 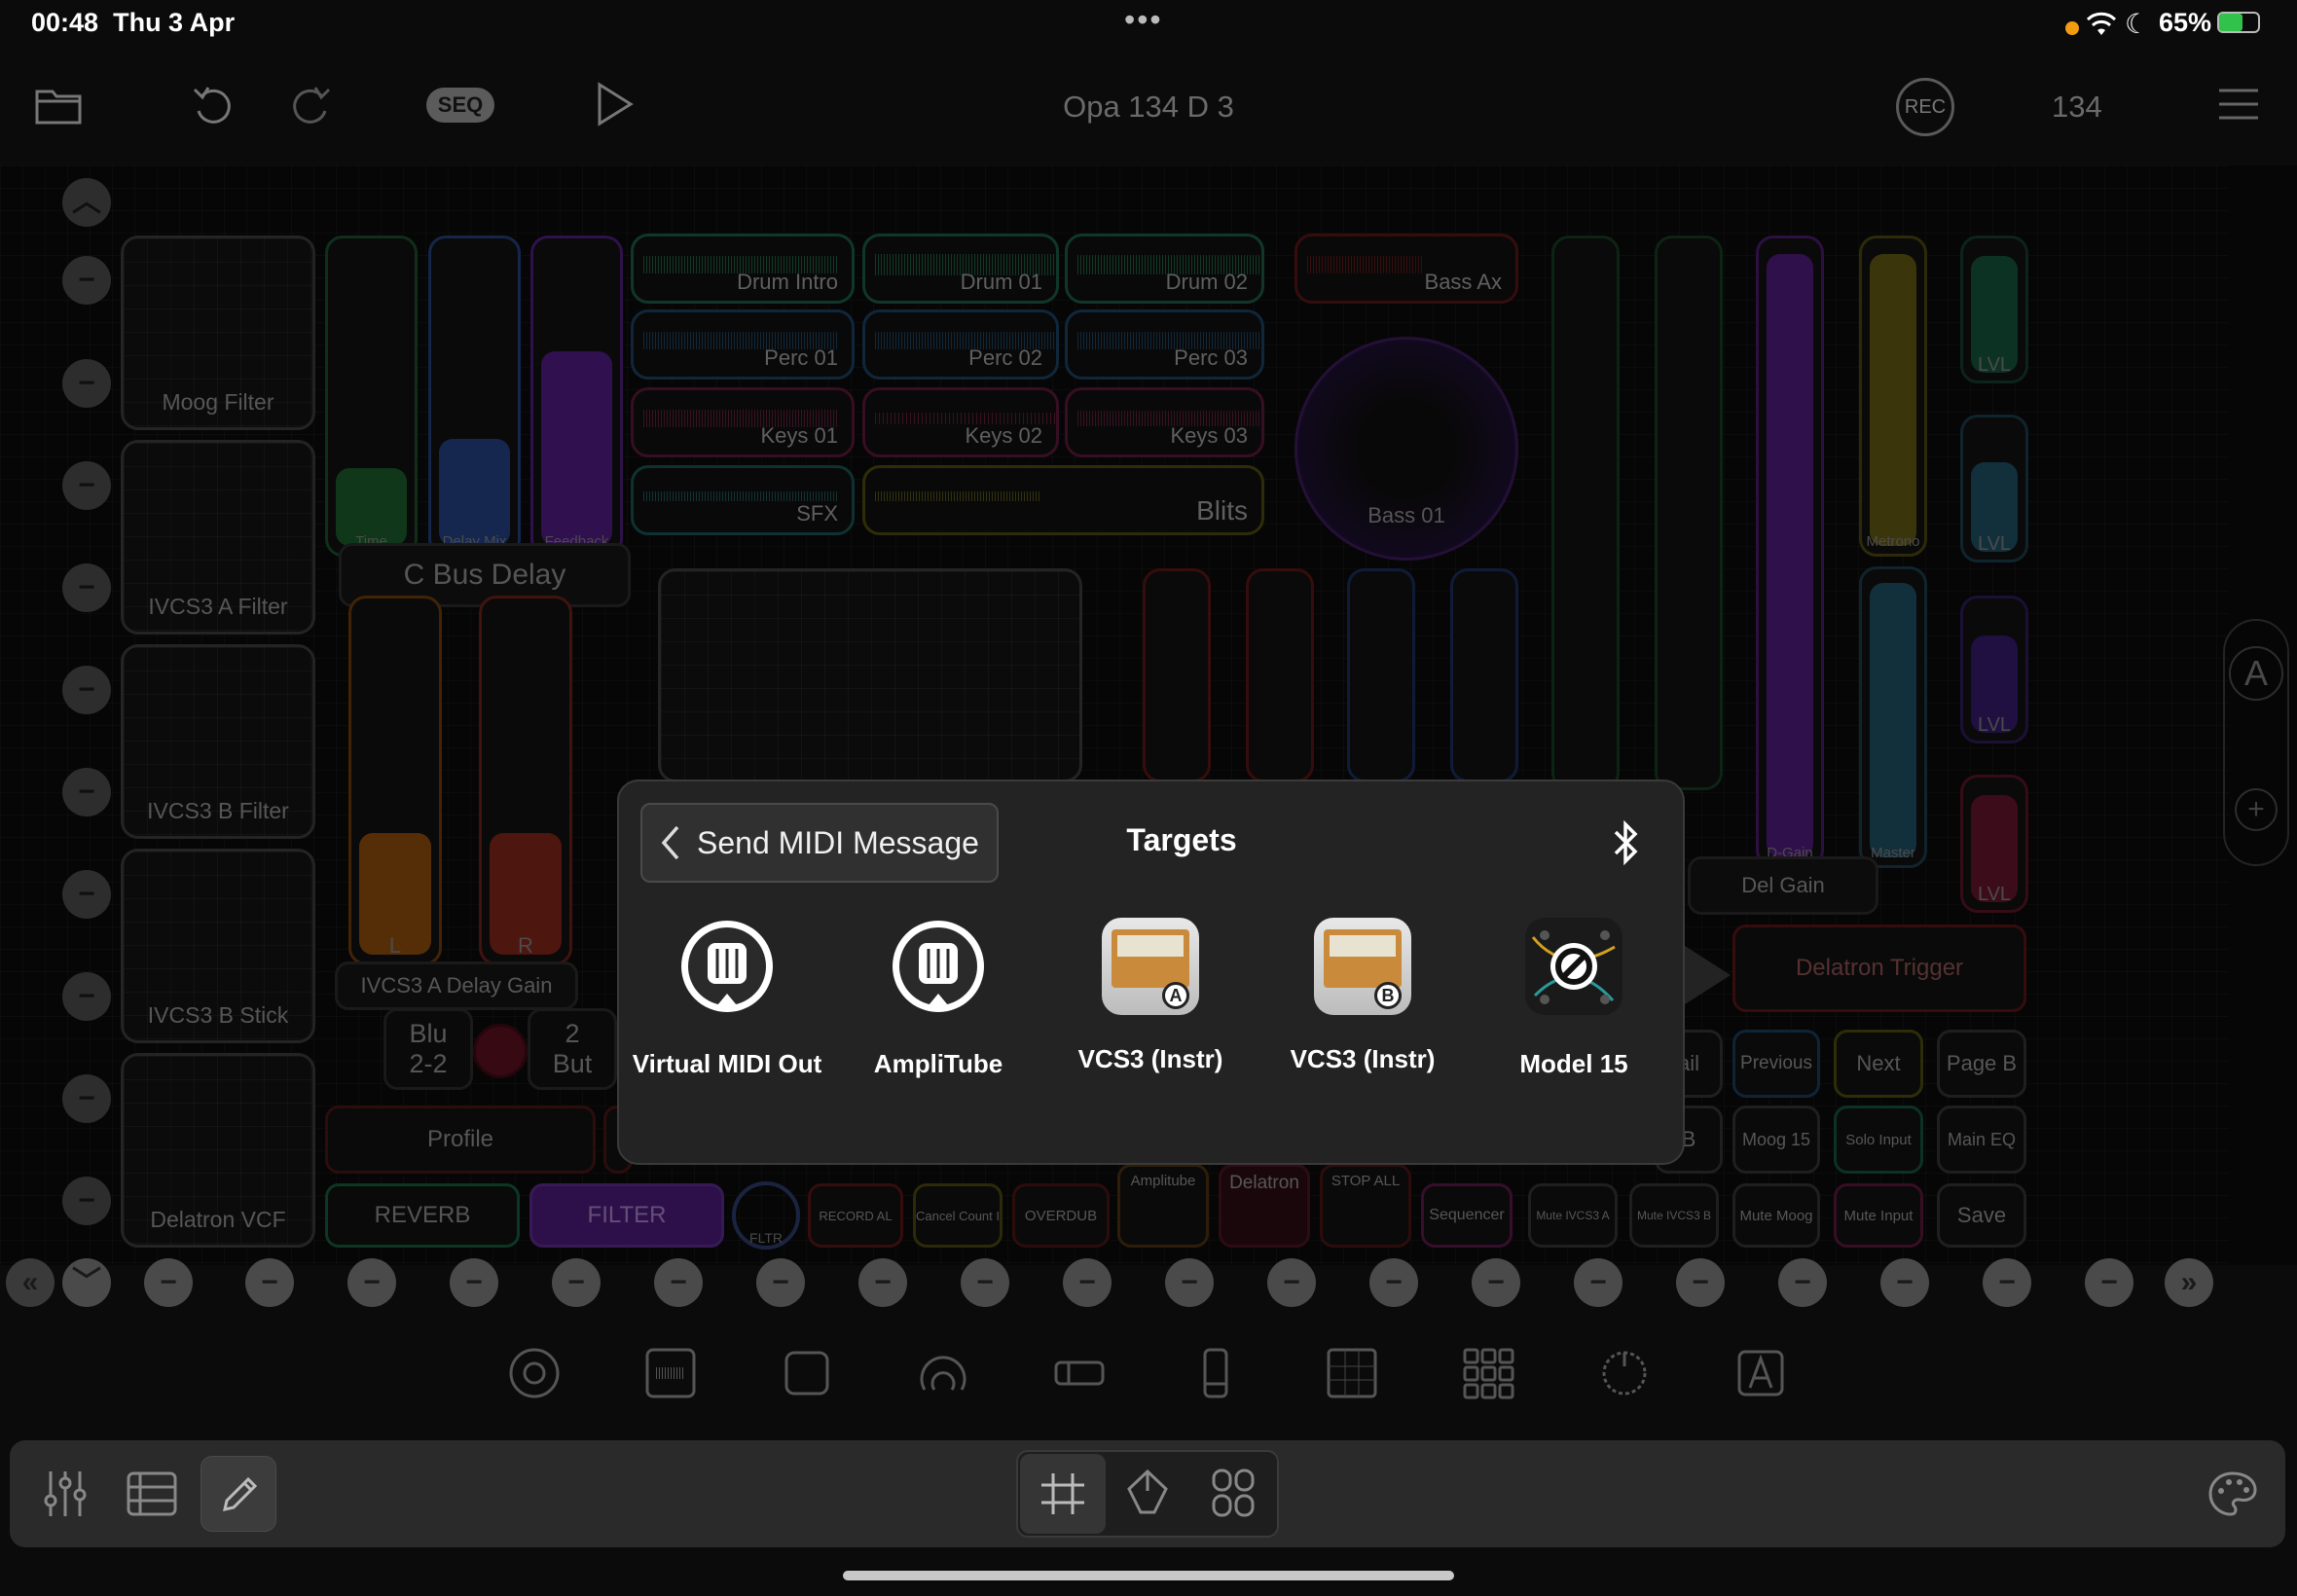 I want to click on target-model-15: Model 15, so click(x=1574, y=998).